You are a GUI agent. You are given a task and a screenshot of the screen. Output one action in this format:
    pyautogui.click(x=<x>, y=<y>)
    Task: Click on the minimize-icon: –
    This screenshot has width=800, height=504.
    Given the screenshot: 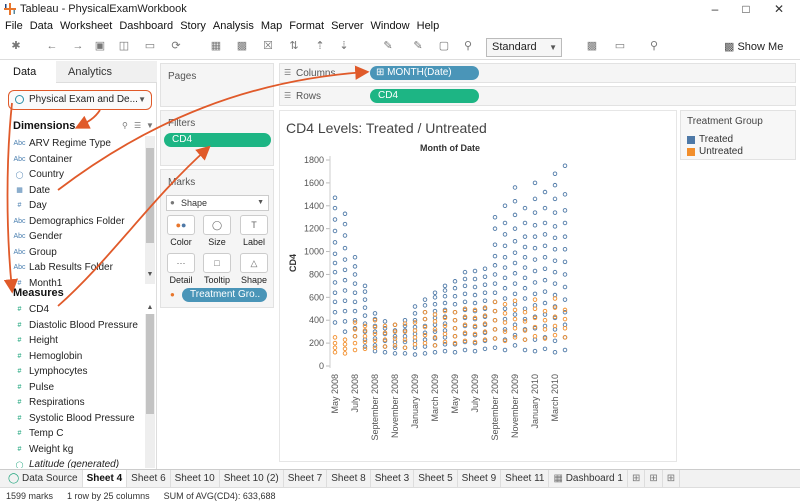 What is the action you would take?
    pyautogui.click(x=715, y=9)
    